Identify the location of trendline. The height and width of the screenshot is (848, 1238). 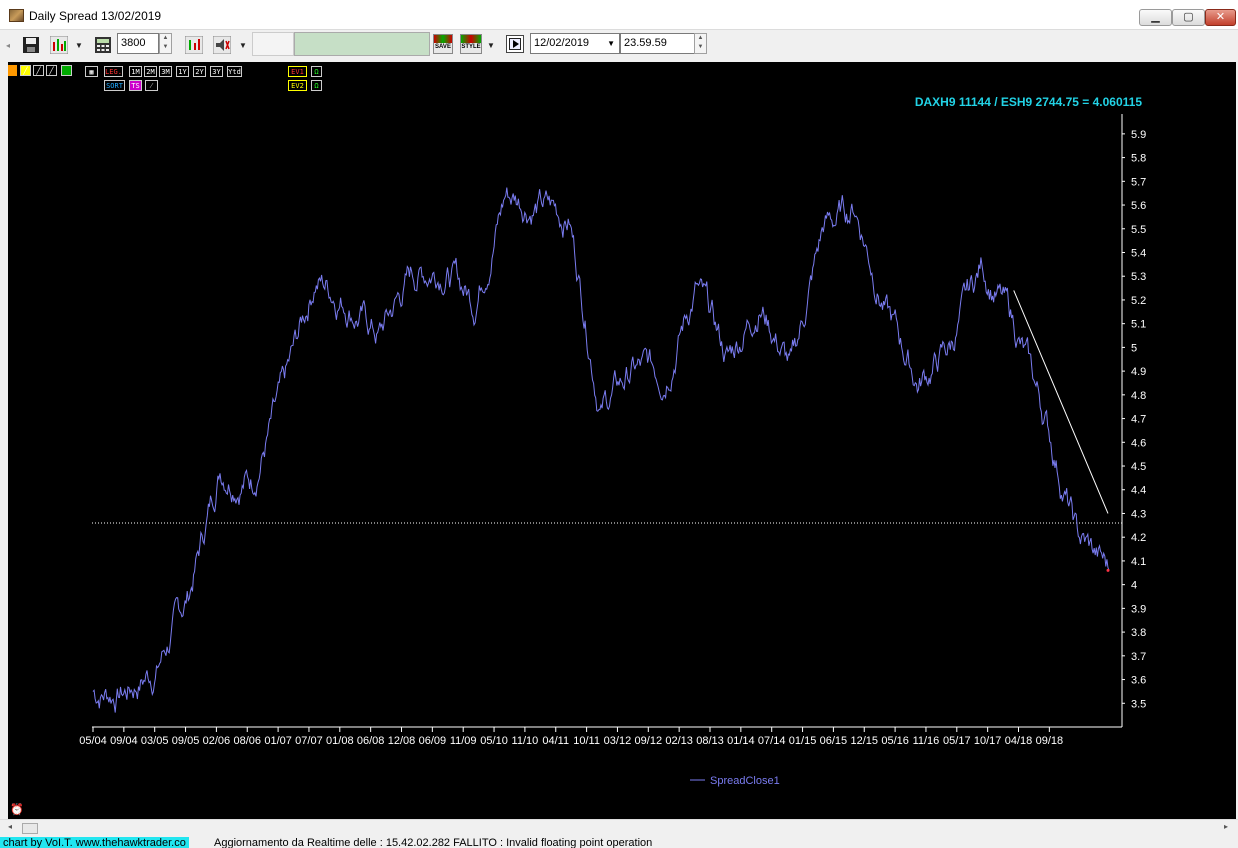
(1061, 402).